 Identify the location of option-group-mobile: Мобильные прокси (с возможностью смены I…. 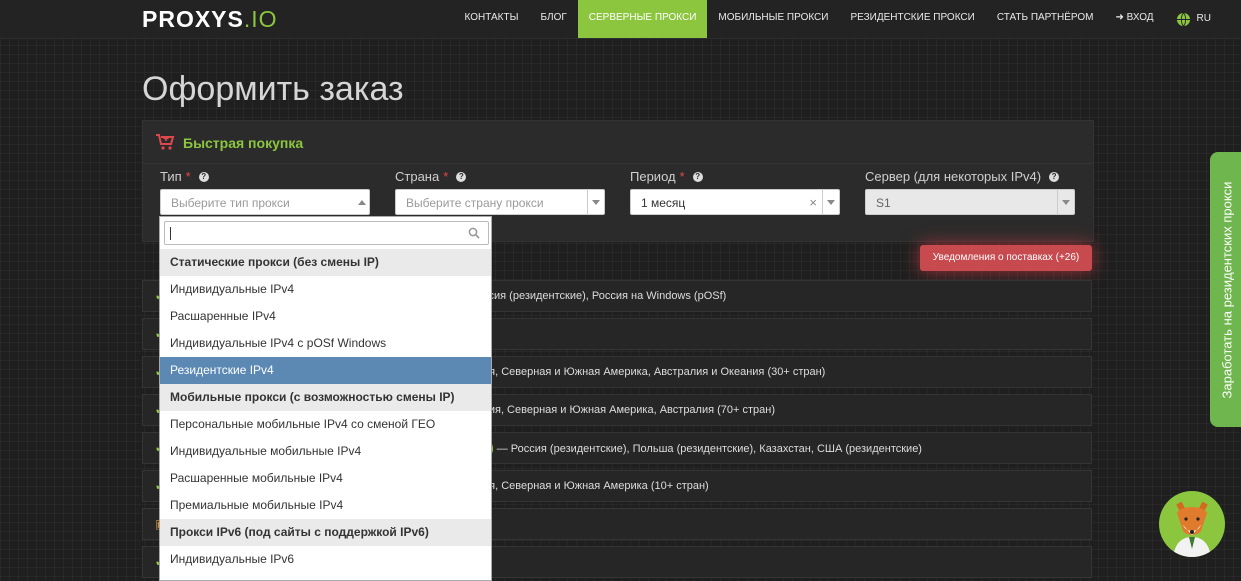
(325, 397).